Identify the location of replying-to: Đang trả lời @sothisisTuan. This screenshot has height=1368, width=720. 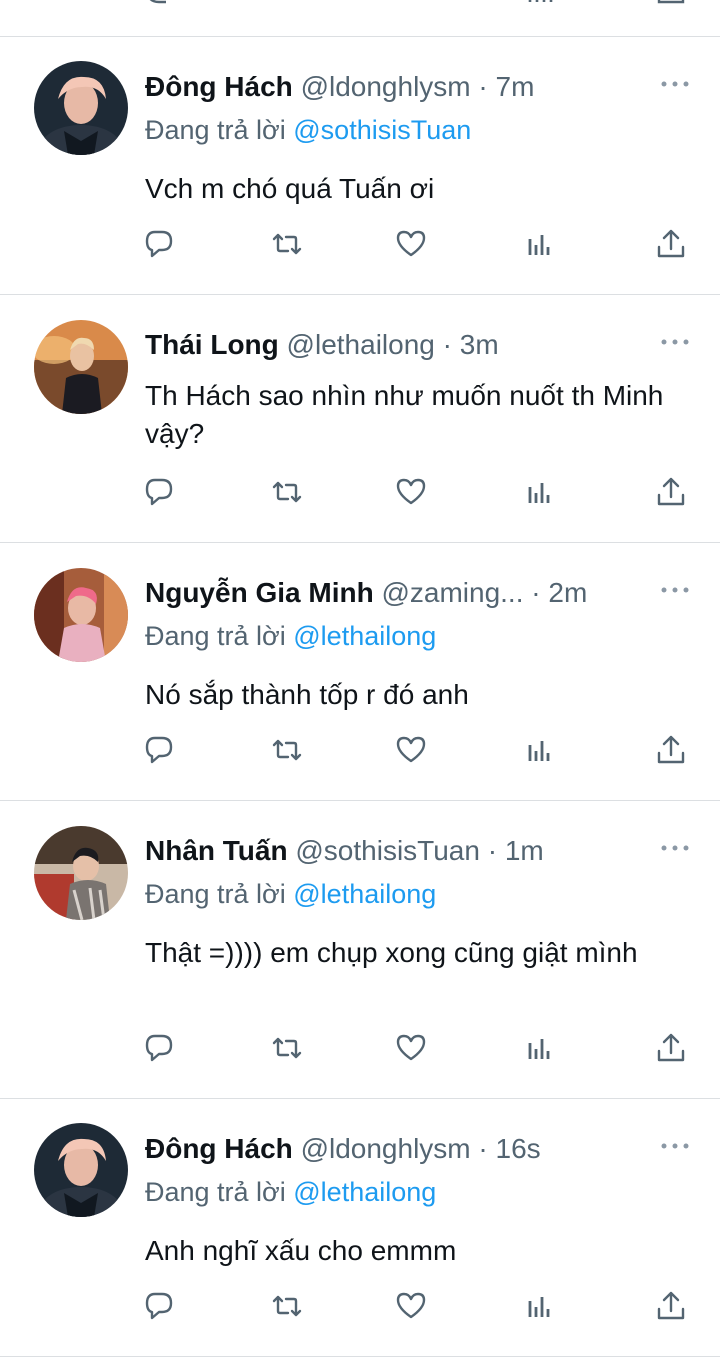
(308, 130).